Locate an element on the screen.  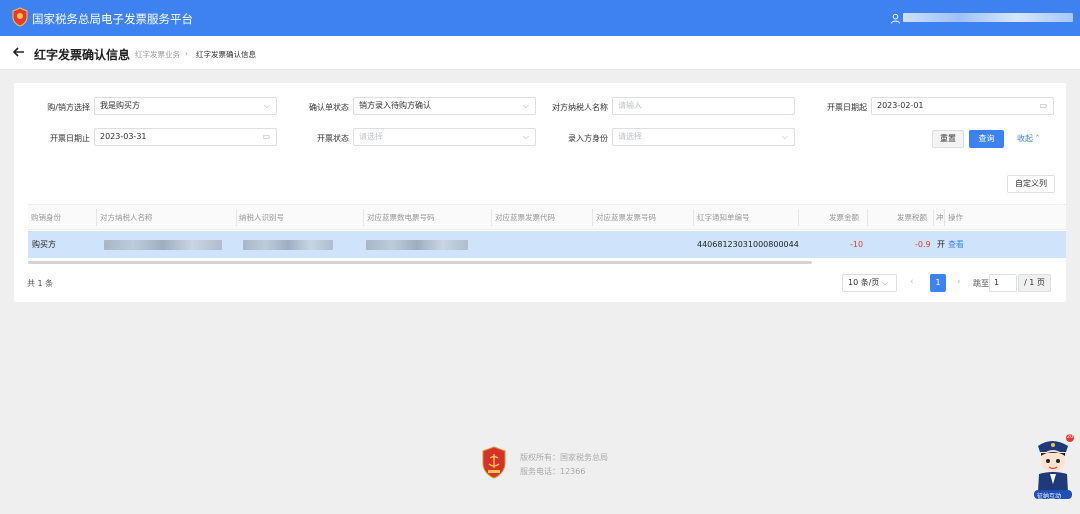
breadcrumb-current: 红字发票确认信息 is located at coordinates (226, 54).